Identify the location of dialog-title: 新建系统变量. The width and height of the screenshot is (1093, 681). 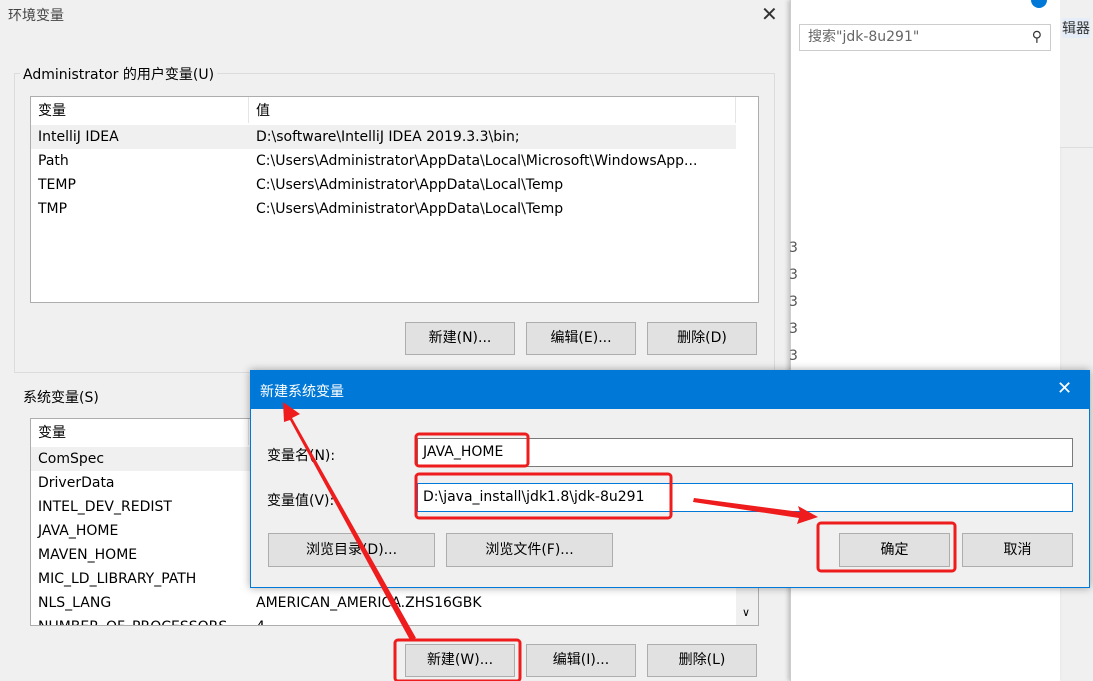
(302, 392).